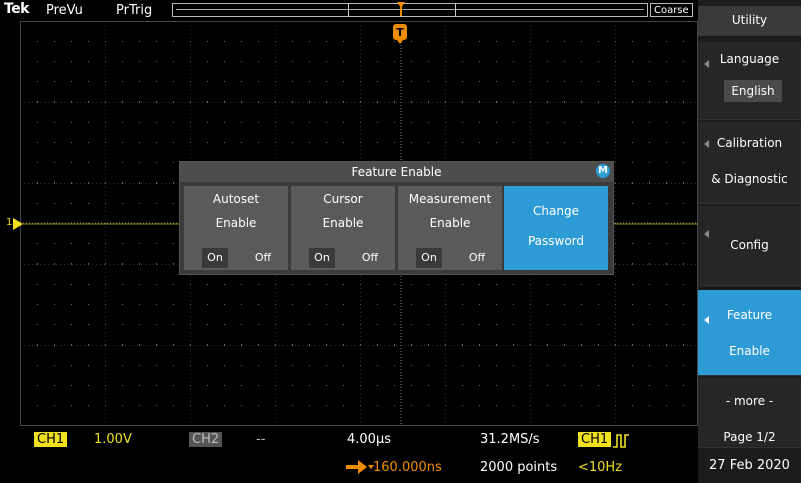 This screenshot has height=483, width=801. What do you see at coordinates (749, 413) in the screenshot?
I see `more-menu-button: - more - Page 1/2` at bounding box center [749, 413].